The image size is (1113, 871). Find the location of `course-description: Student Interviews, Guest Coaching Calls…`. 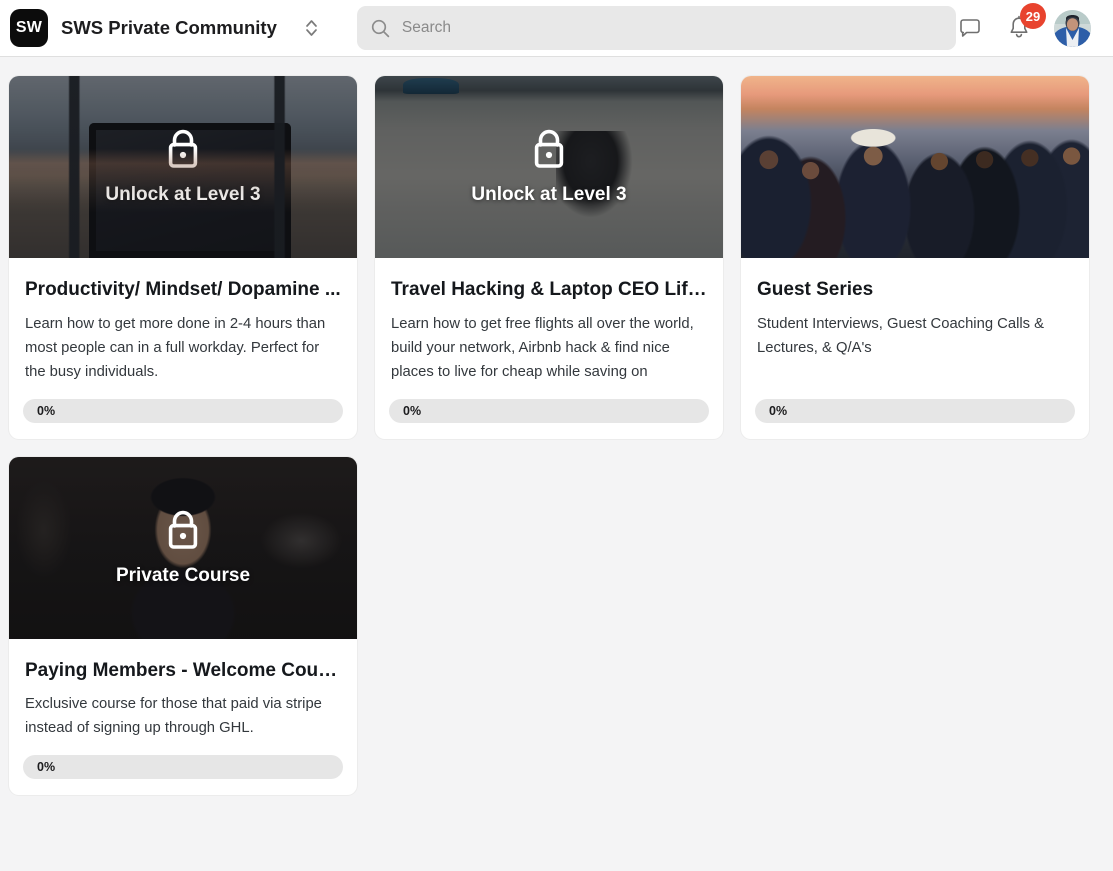

course-description: Student Interviews, Guest Coaching Calls… is located at coordinates (901, 335).